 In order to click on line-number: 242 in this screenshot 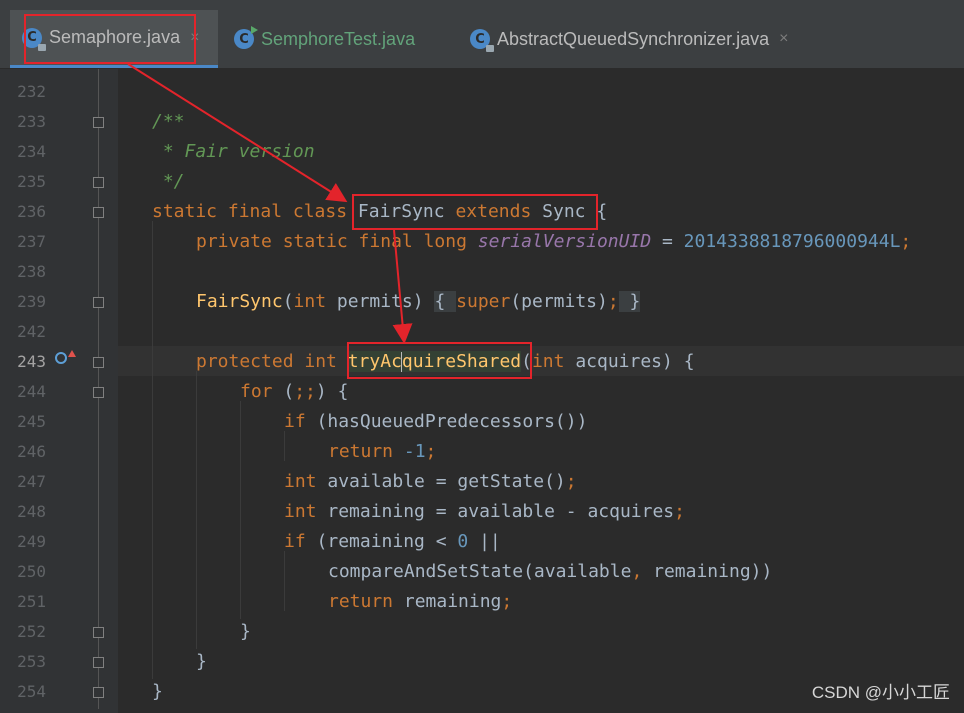, I will do `click(31, 331)`.